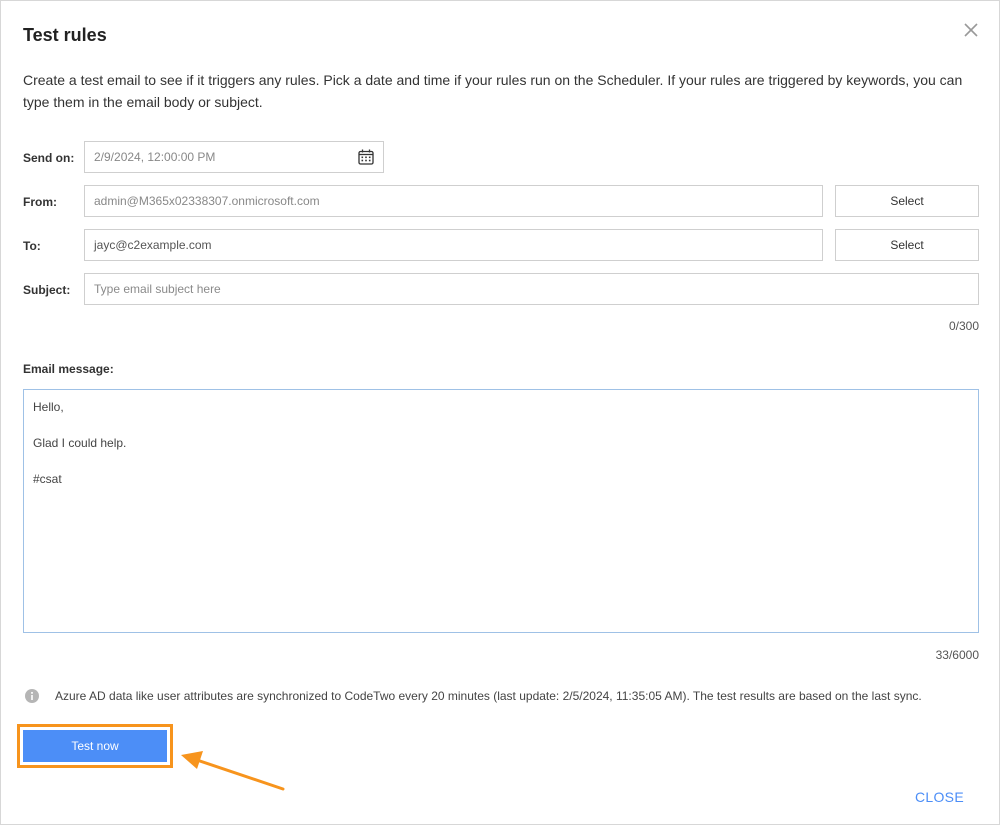 The image size is (1000, 825). Describe the element at coordinates (32, 246) in the screenshot. I see `to-label: To:` at that location.